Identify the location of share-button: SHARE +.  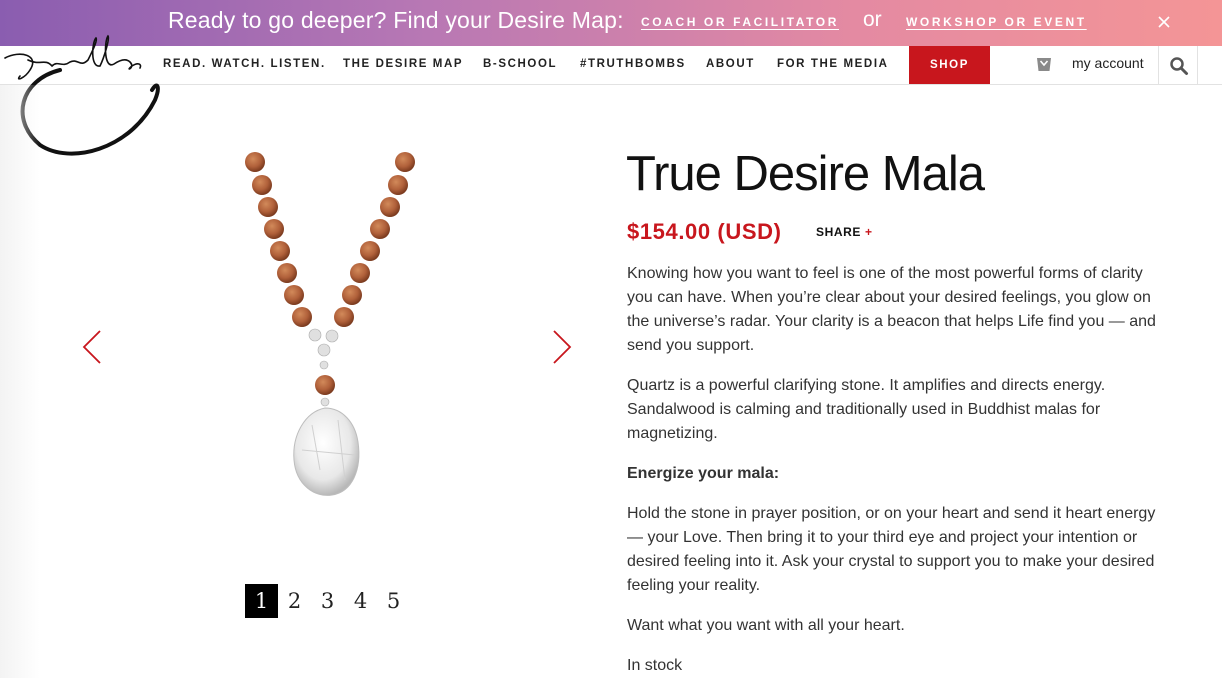
(844, 232).